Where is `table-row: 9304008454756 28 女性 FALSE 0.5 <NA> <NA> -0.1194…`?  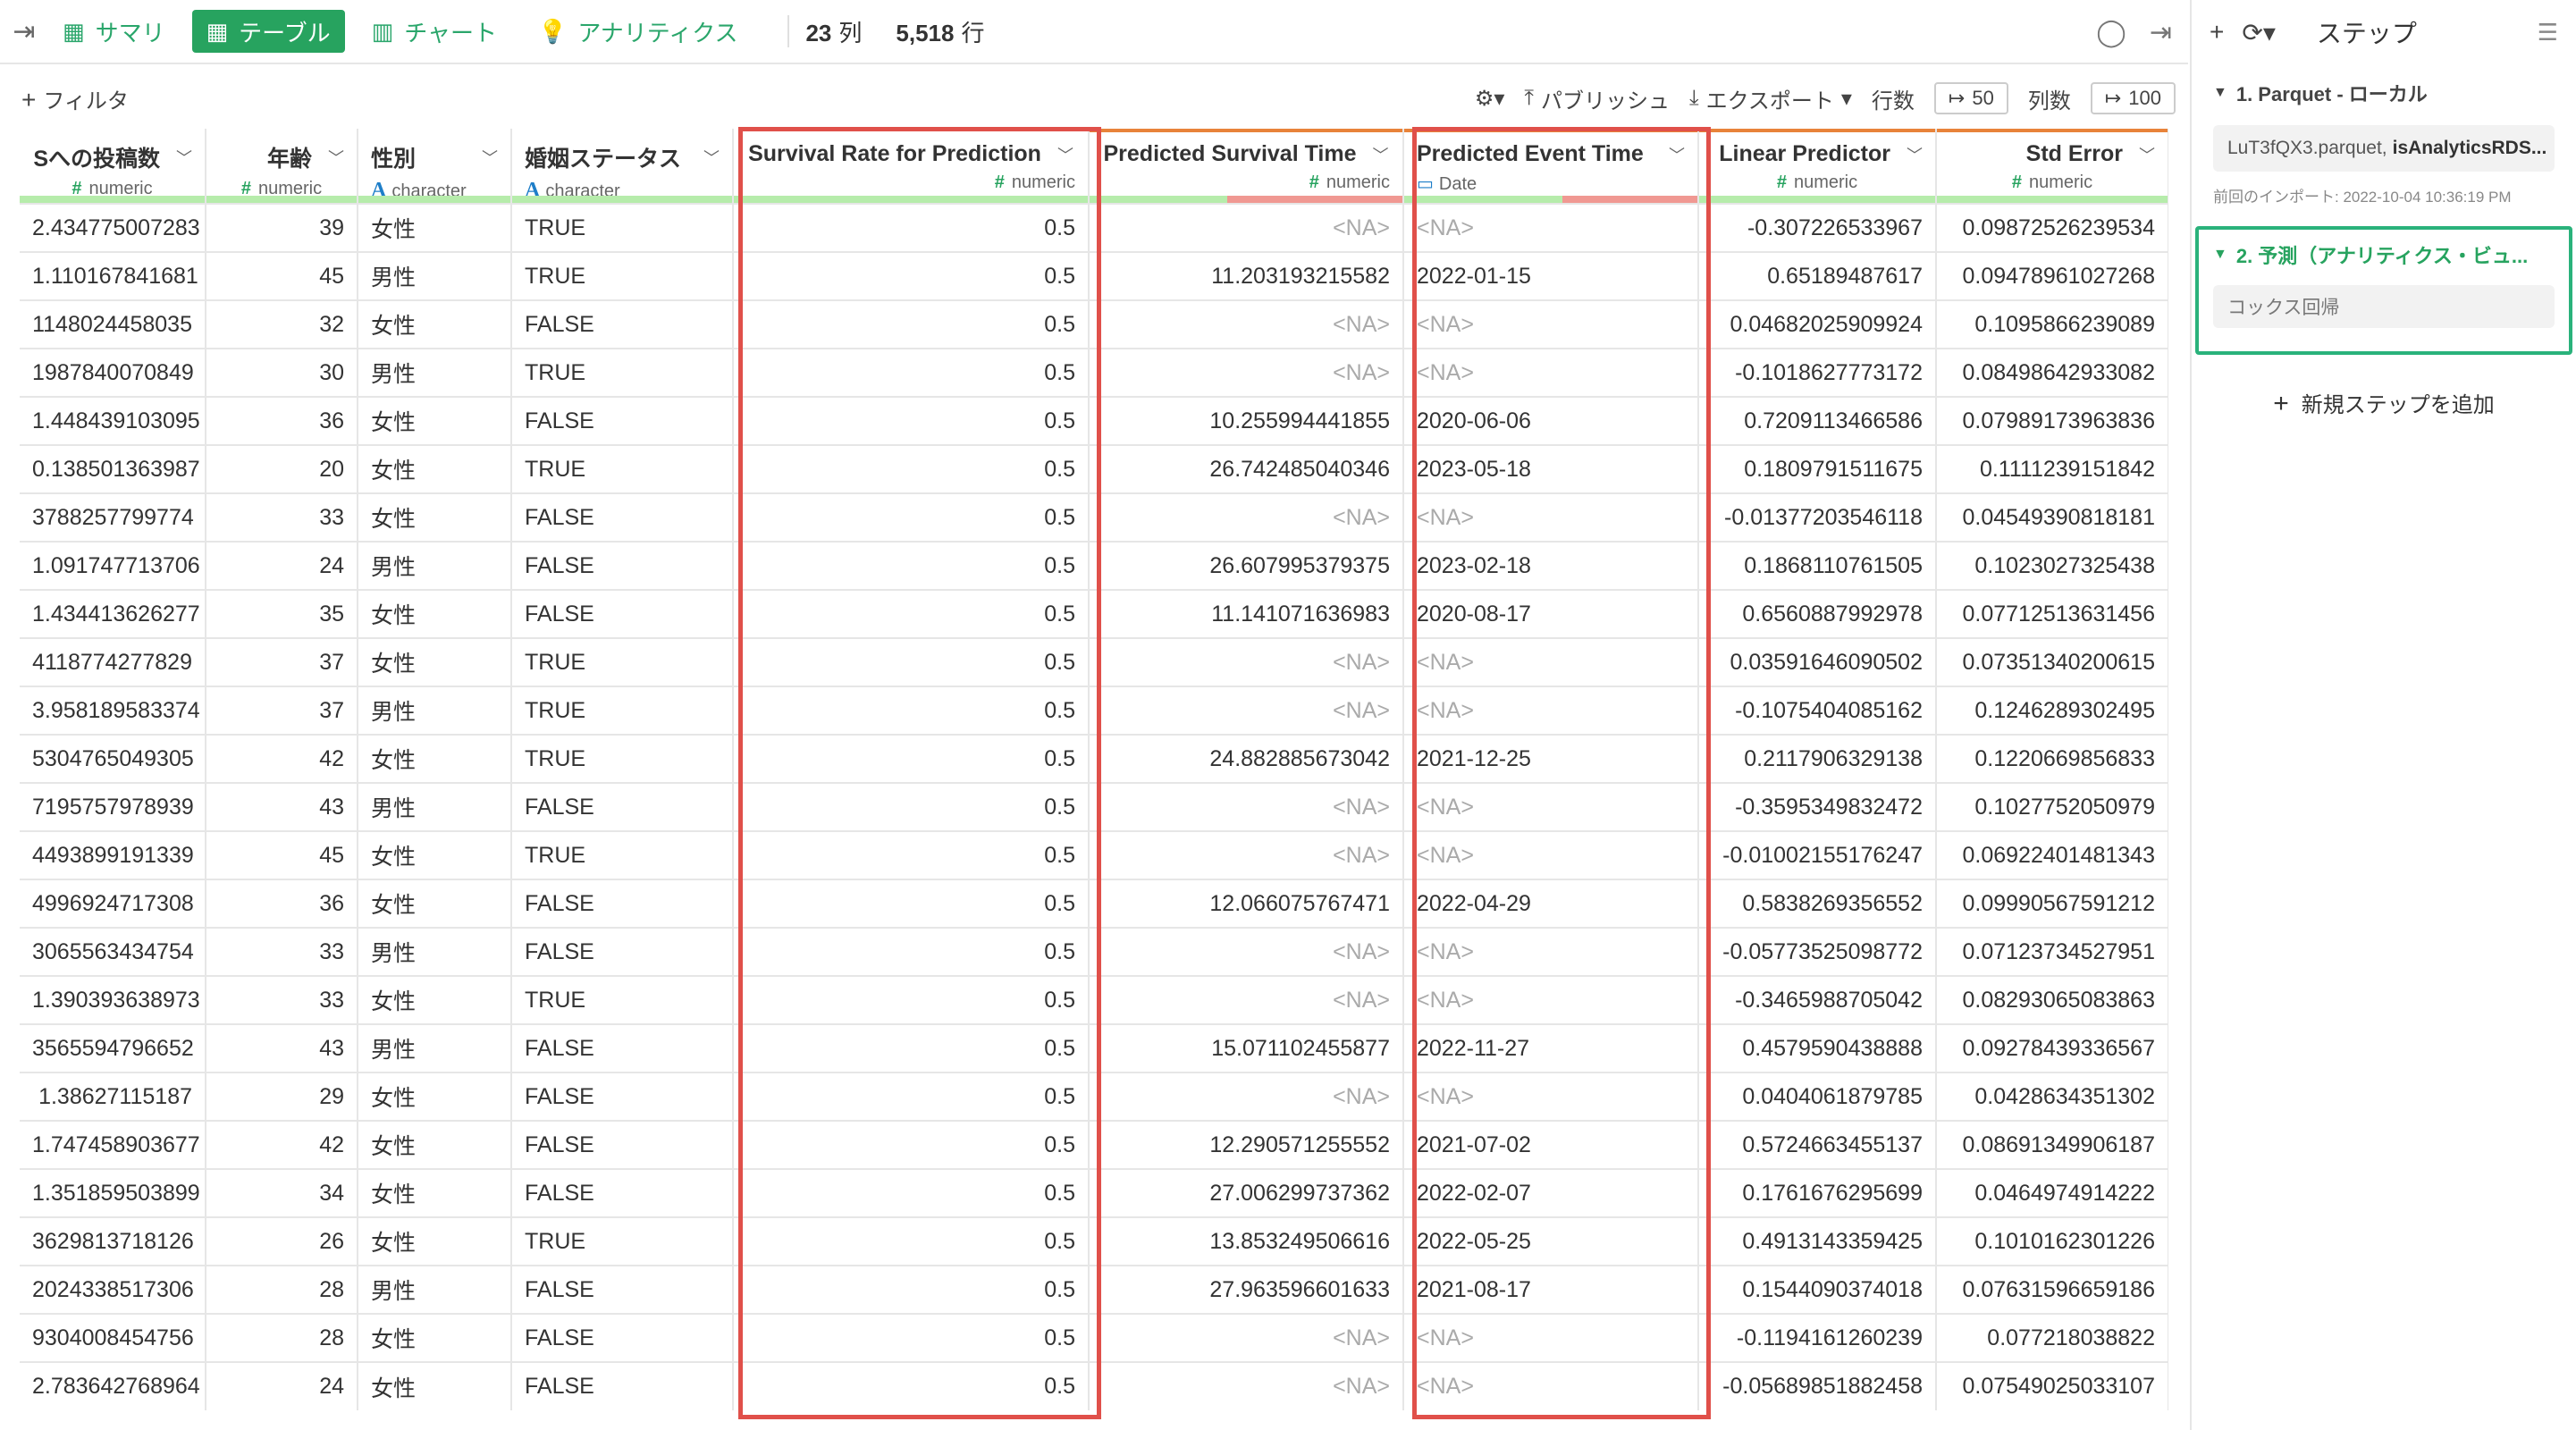 table-row: 9304008454756 28 女性 FALSE 0.5 <NA> <NA> -0.1194… is located at coordinates (1094, 1337).